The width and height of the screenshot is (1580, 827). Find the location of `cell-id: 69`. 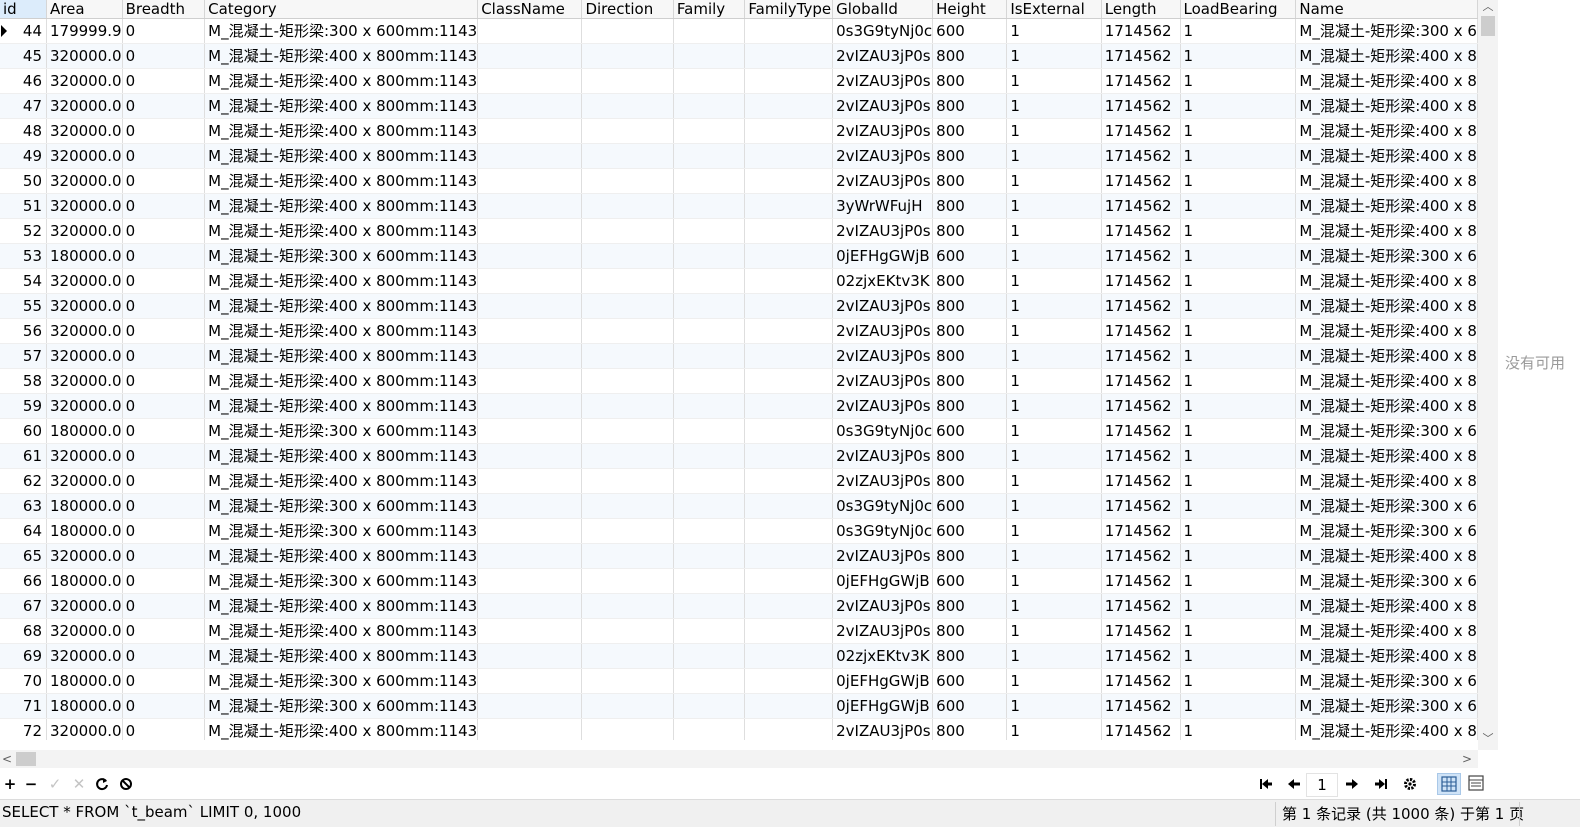

cell-id: 69 is located at coordinates (23, 656).